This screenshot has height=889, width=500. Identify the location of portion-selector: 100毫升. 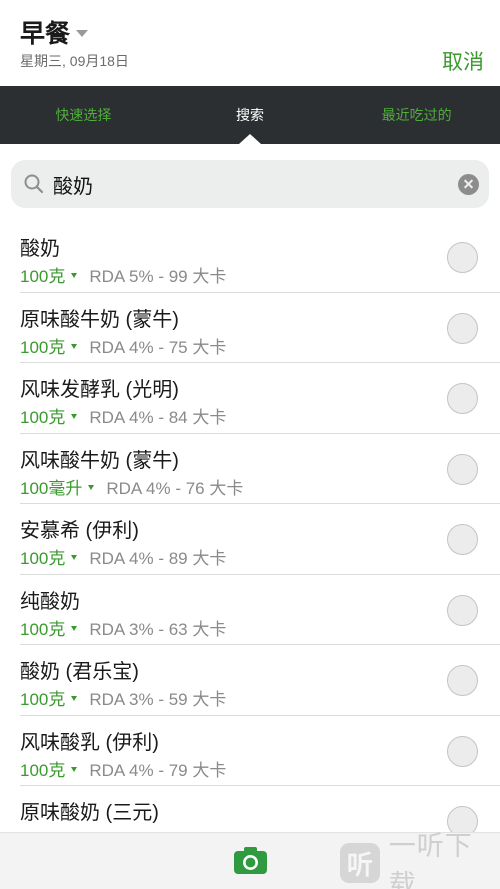
(57, 486).